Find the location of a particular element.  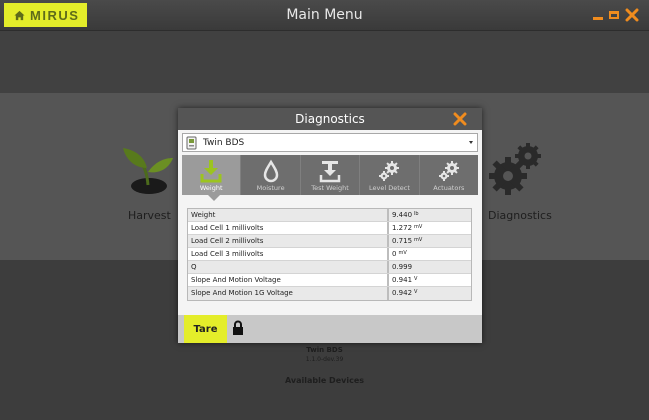

row-value: 0.715 is located at coordinates (402, 241).